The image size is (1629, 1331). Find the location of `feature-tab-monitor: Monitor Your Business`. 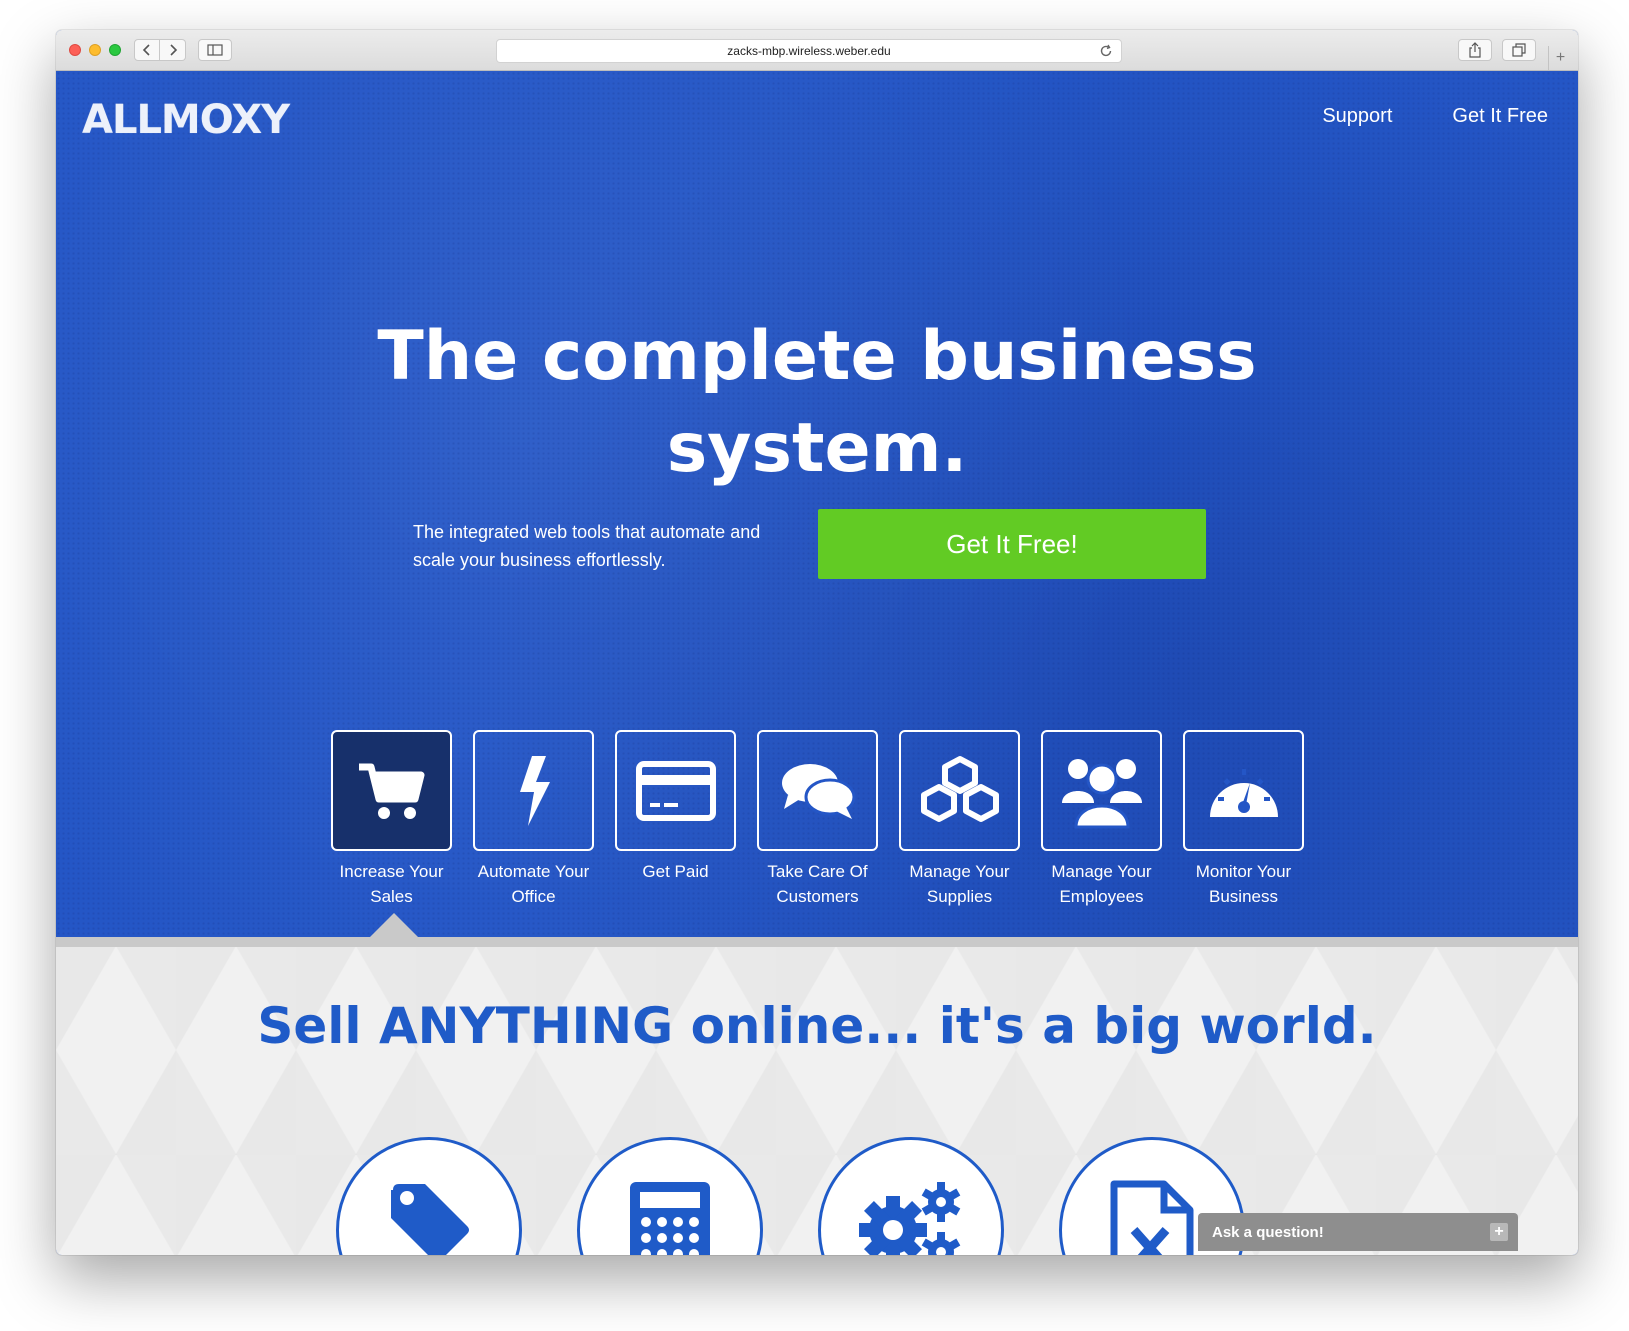

feature-tab-monitor: Monitor Your Business is located at coordinates (1243, 819).